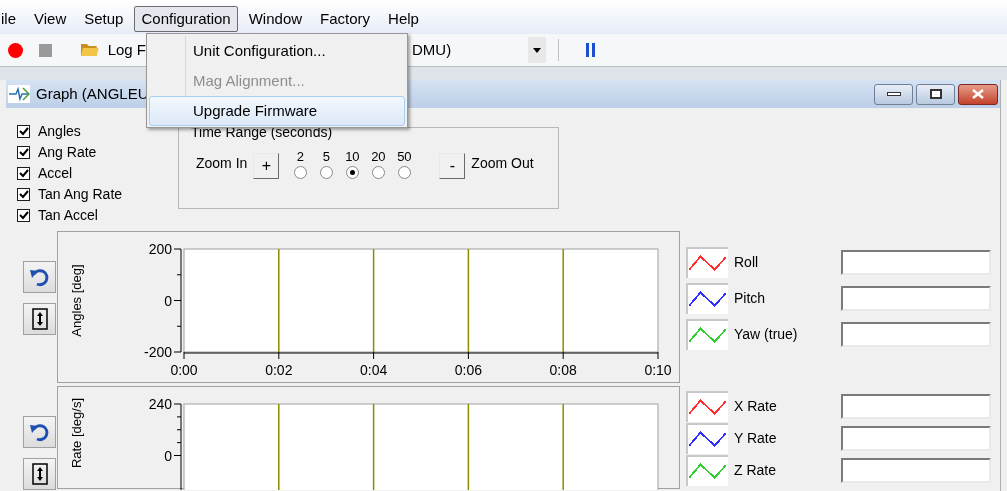  I want to click on checkbox-label: Tan Ang Rate, so click(80, 194).